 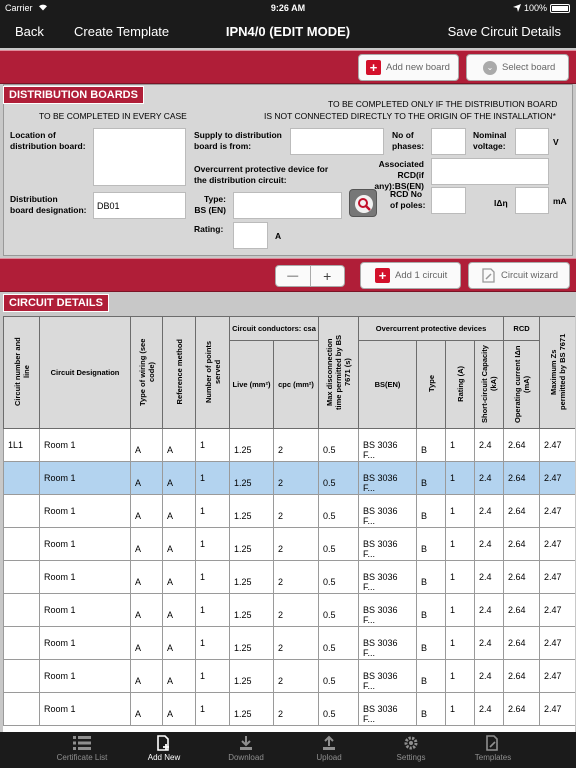 I want to click on cell-num: 1L1, so click(x=21, y=445).